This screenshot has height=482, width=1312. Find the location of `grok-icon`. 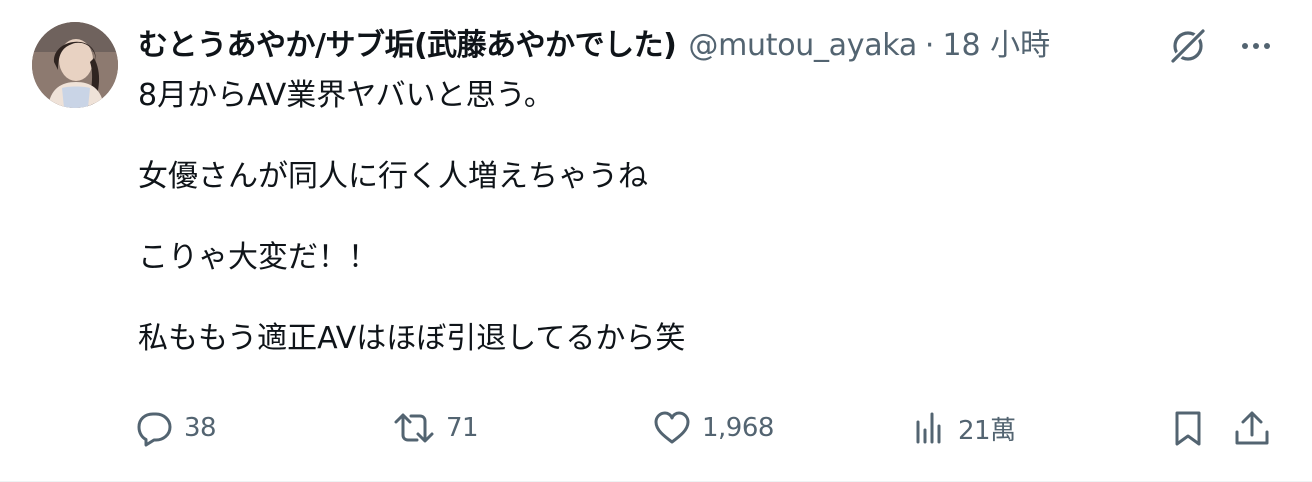

grok-icon is located at coordinates (1188, 46).